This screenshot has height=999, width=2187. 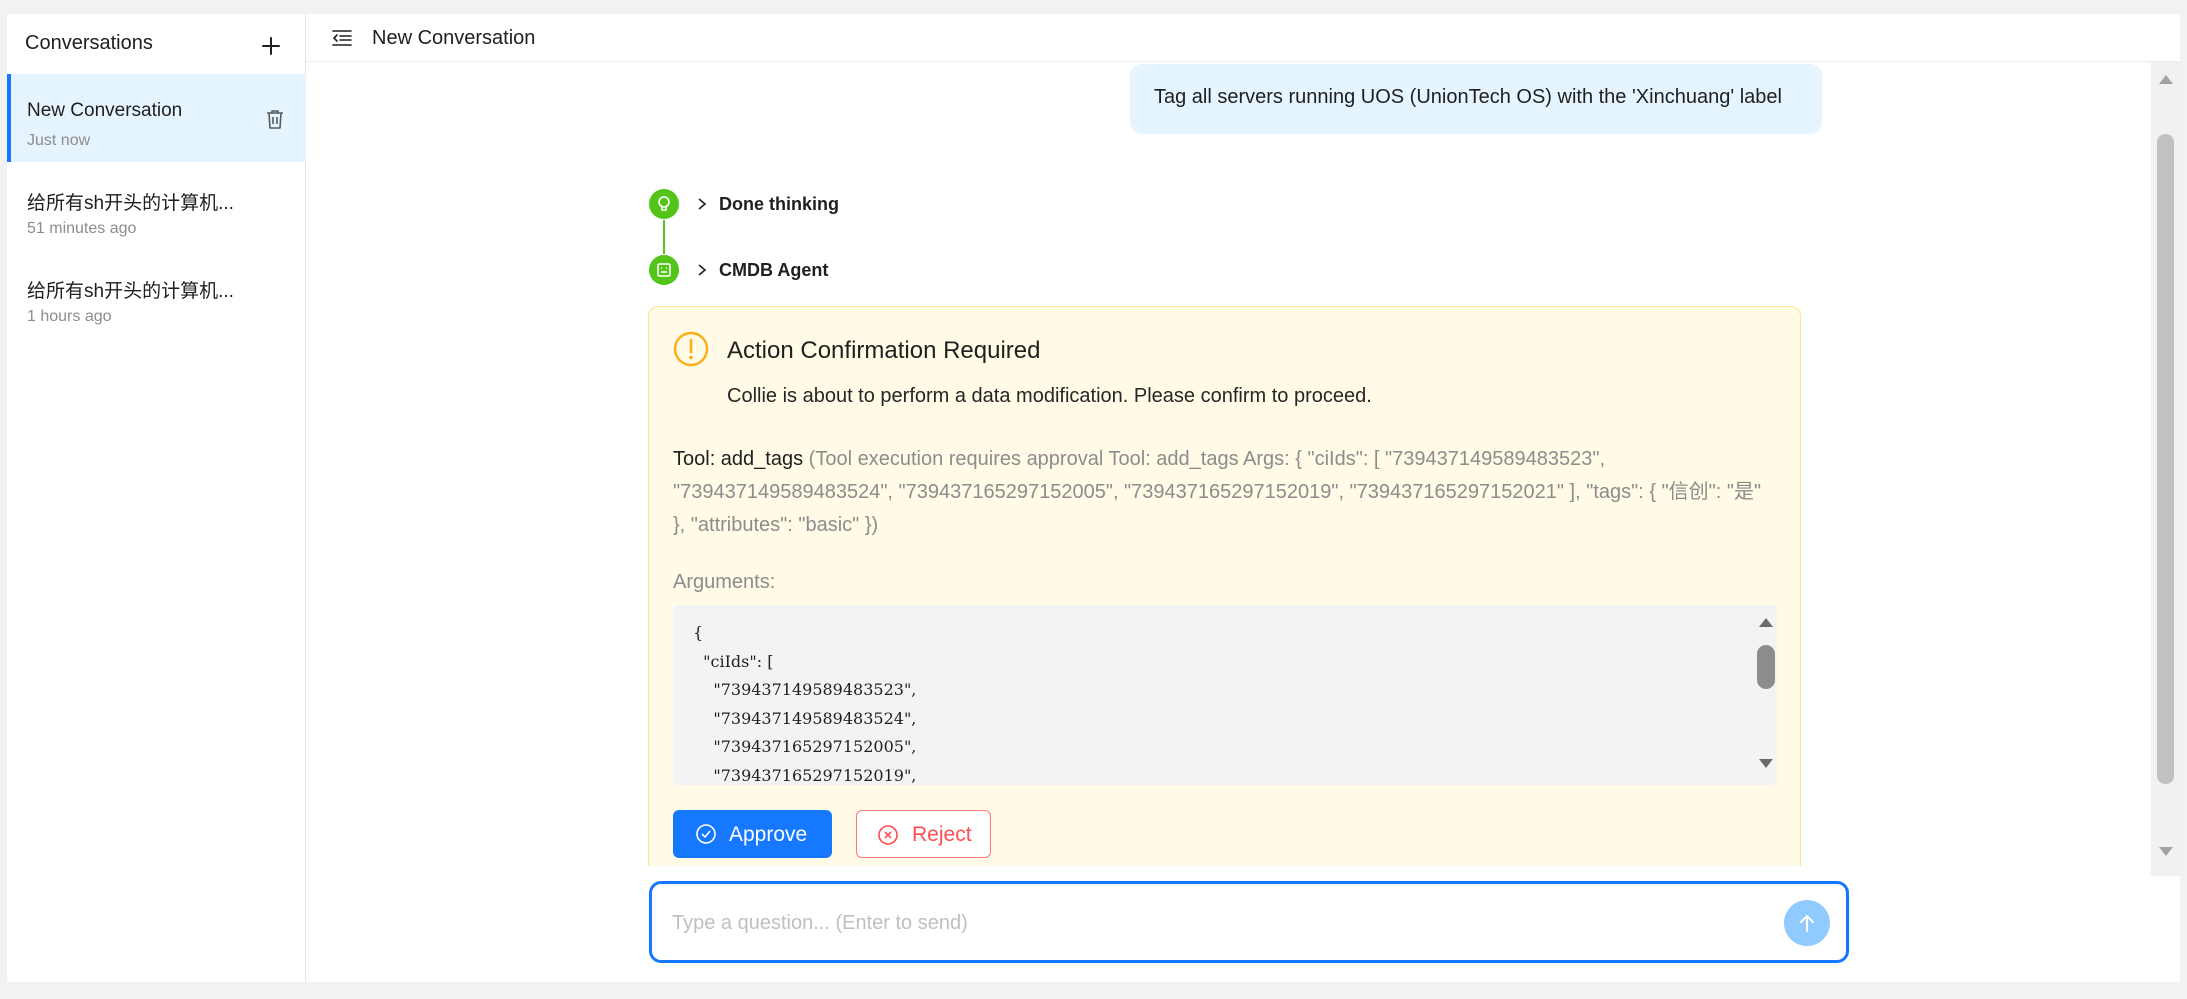 What do you see at coordinates (156, 44) in the screenshot?
I see `sidebar-header: Conversations` at bounding box center [156, 44].